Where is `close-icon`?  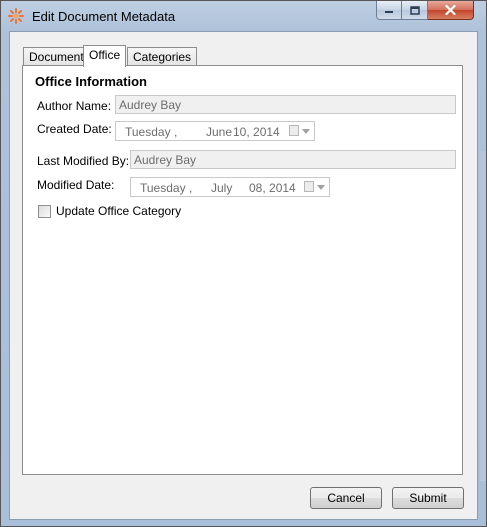
close-icon is located at coordinates (450, 10).